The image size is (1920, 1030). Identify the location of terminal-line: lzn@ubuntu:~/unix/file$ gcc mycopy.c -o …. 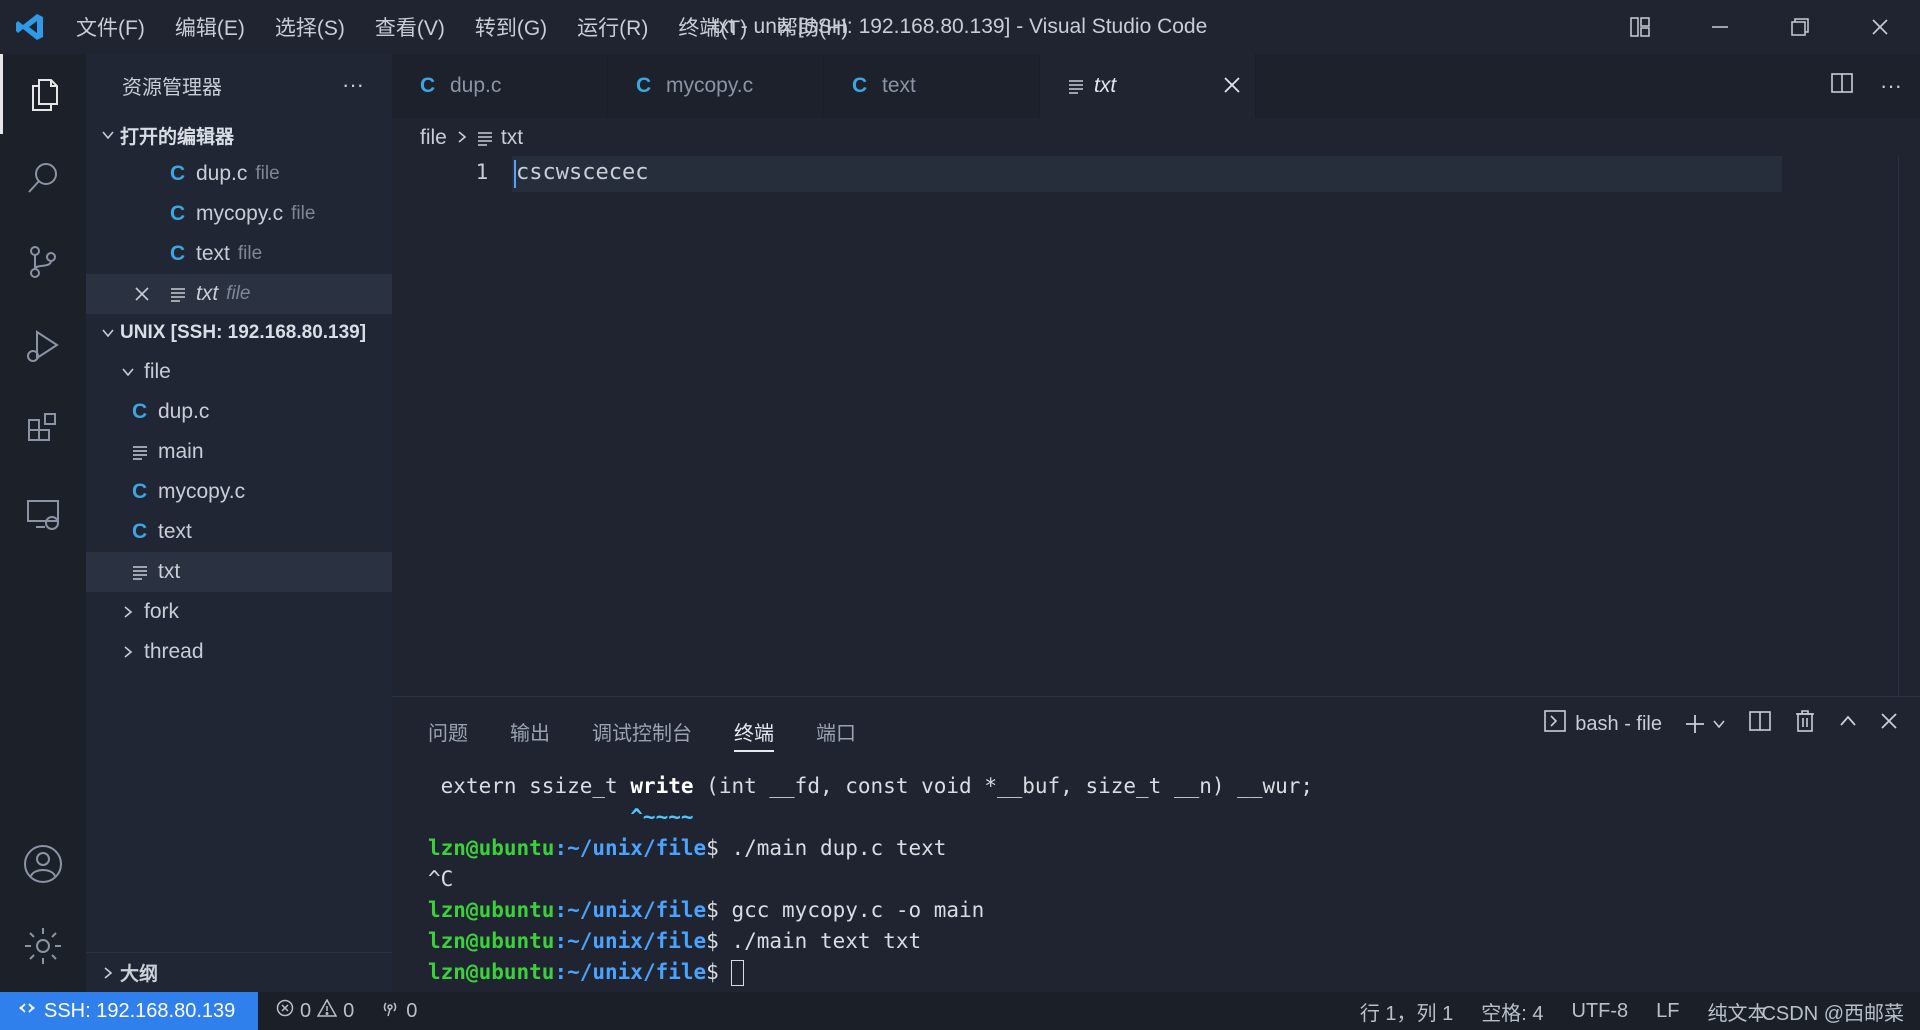
(706, 910).